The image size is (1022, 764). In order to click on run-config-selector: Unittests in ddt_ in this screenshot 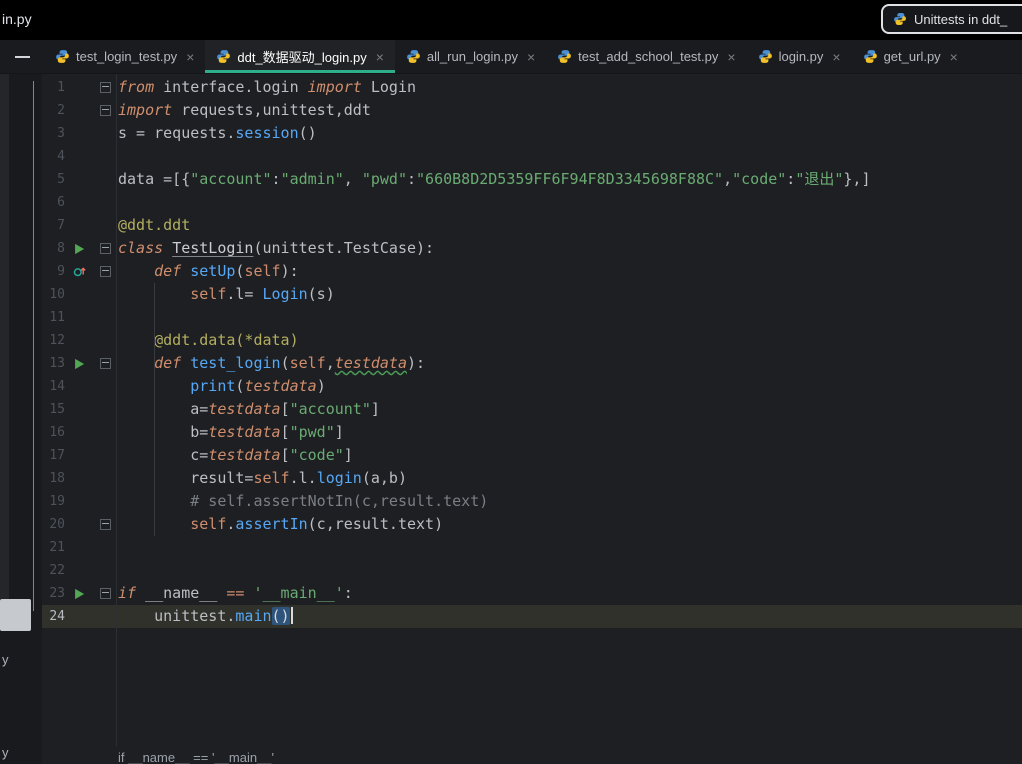, I will do `click(951, 19)`.